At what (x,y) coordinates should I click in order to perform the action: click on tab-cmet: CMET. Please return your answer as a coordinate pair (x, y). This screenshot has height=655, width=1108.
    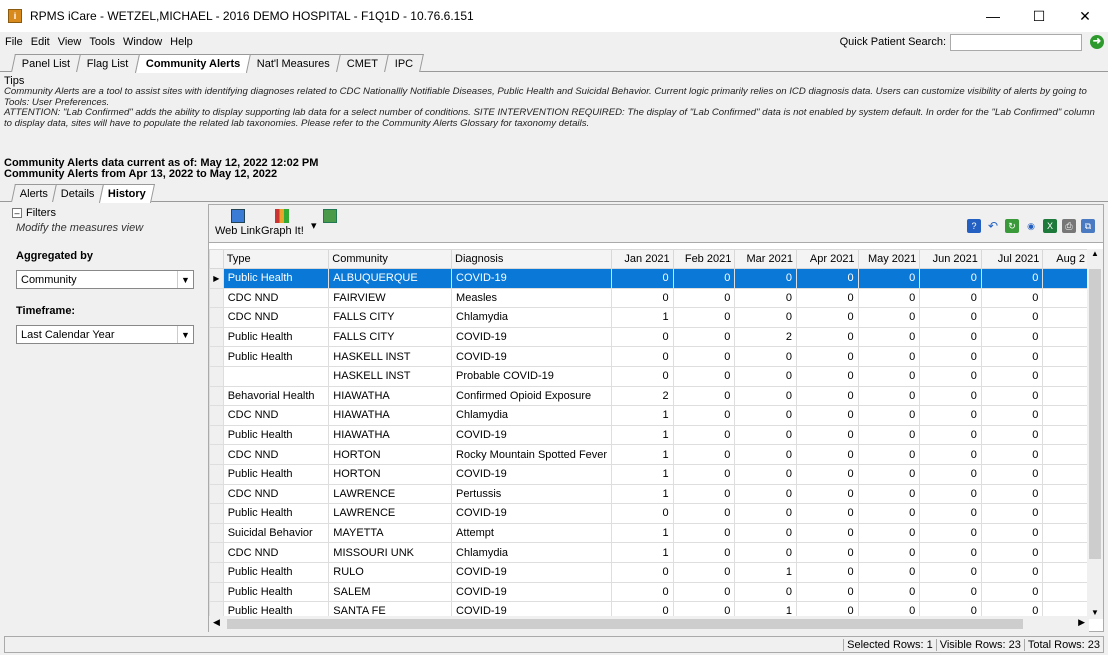
    Looking at the image, I should click on (363, 63).